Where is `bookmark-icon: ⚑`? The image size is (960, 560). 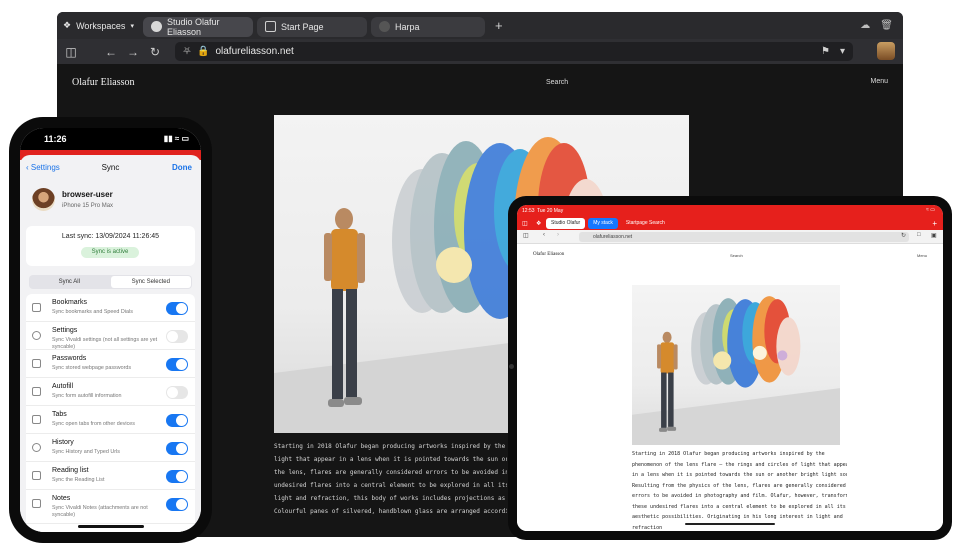 bookmark-icon: ⚑ is located at coordinates (825, 51).